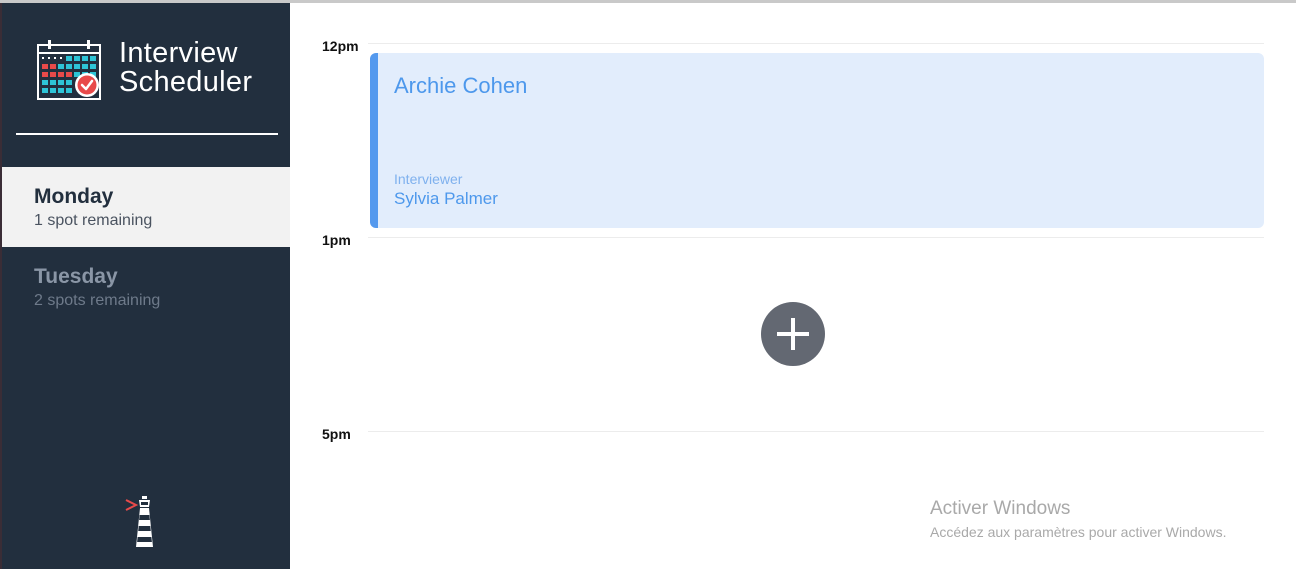  I want to click on time-label: 5pm, so click(336, 434).